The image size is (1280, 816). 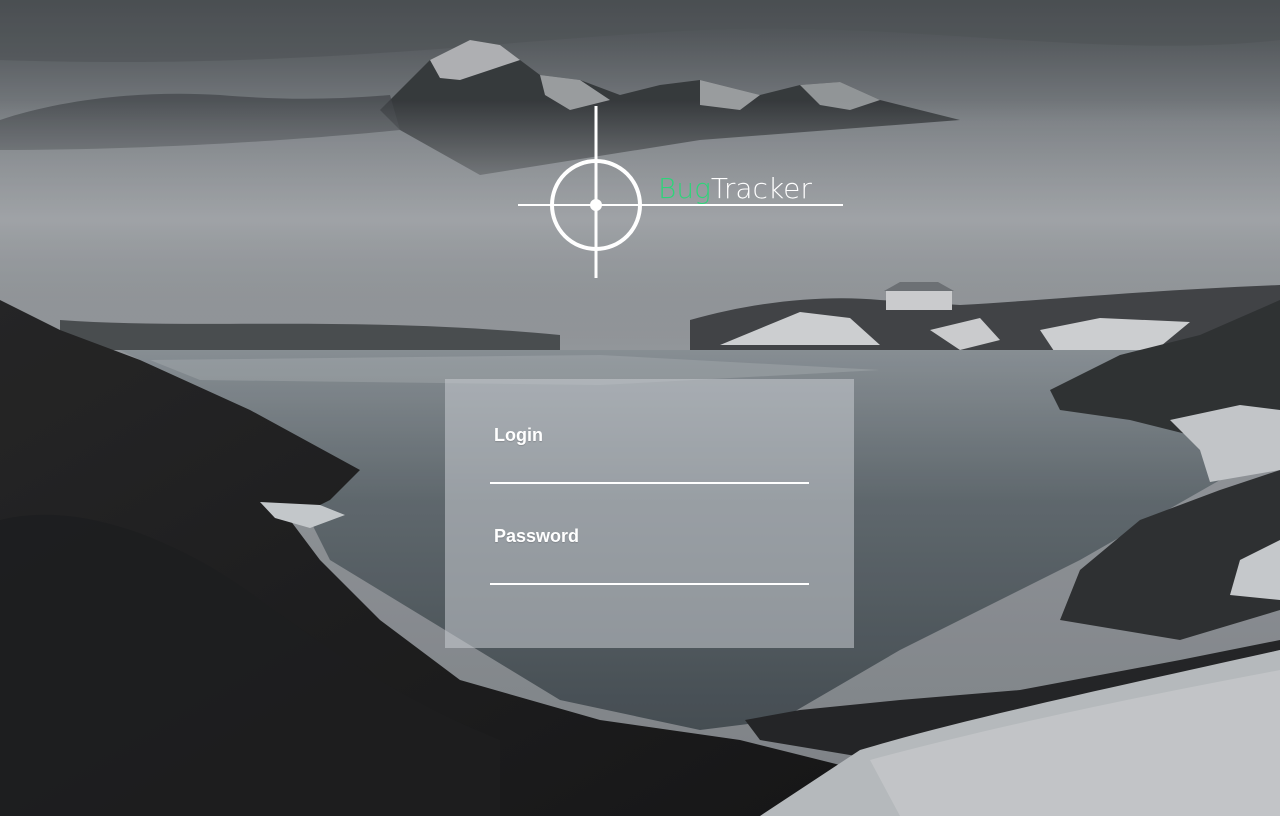 I want to click on password-label: Password, so click(x=537, y=536).